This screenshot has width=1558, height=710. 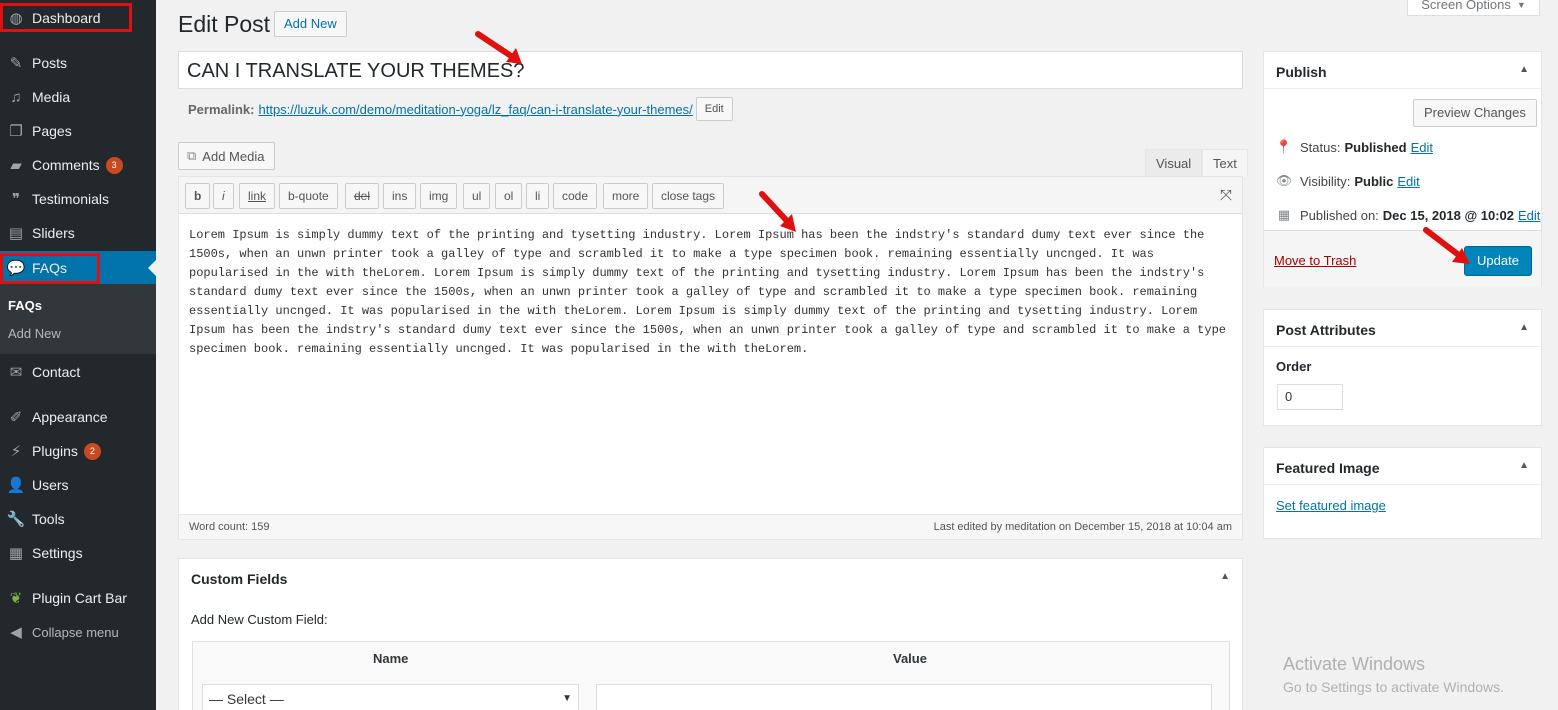 What do you see at coordinates (777, 211) in the screenshot?
I see `annotation-arrow-content` at bounding box center [777, 211].